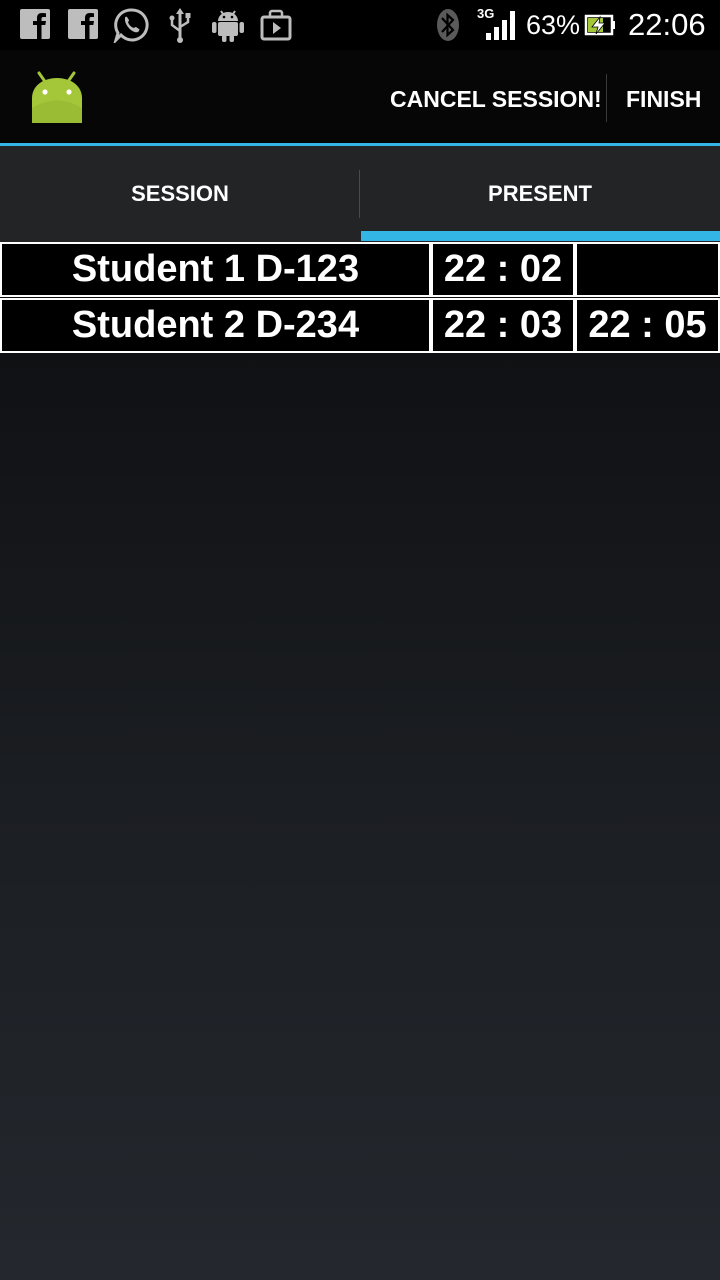 The height and width of the screenshot is (1280, 720). I want to click on time-in-cell: 22 : 03, so click(503, 325).